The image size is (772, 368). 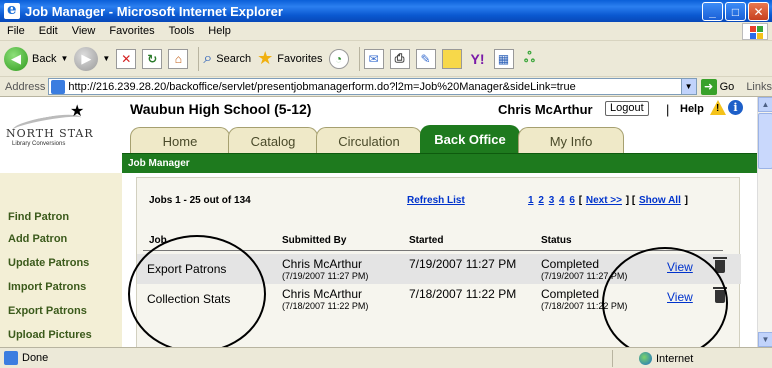 What do you see at coordinates (47, 311) in the screenshot?
I see `sidebar-item-export-patrons: Export Patrons` at bounding box center [47, 311].